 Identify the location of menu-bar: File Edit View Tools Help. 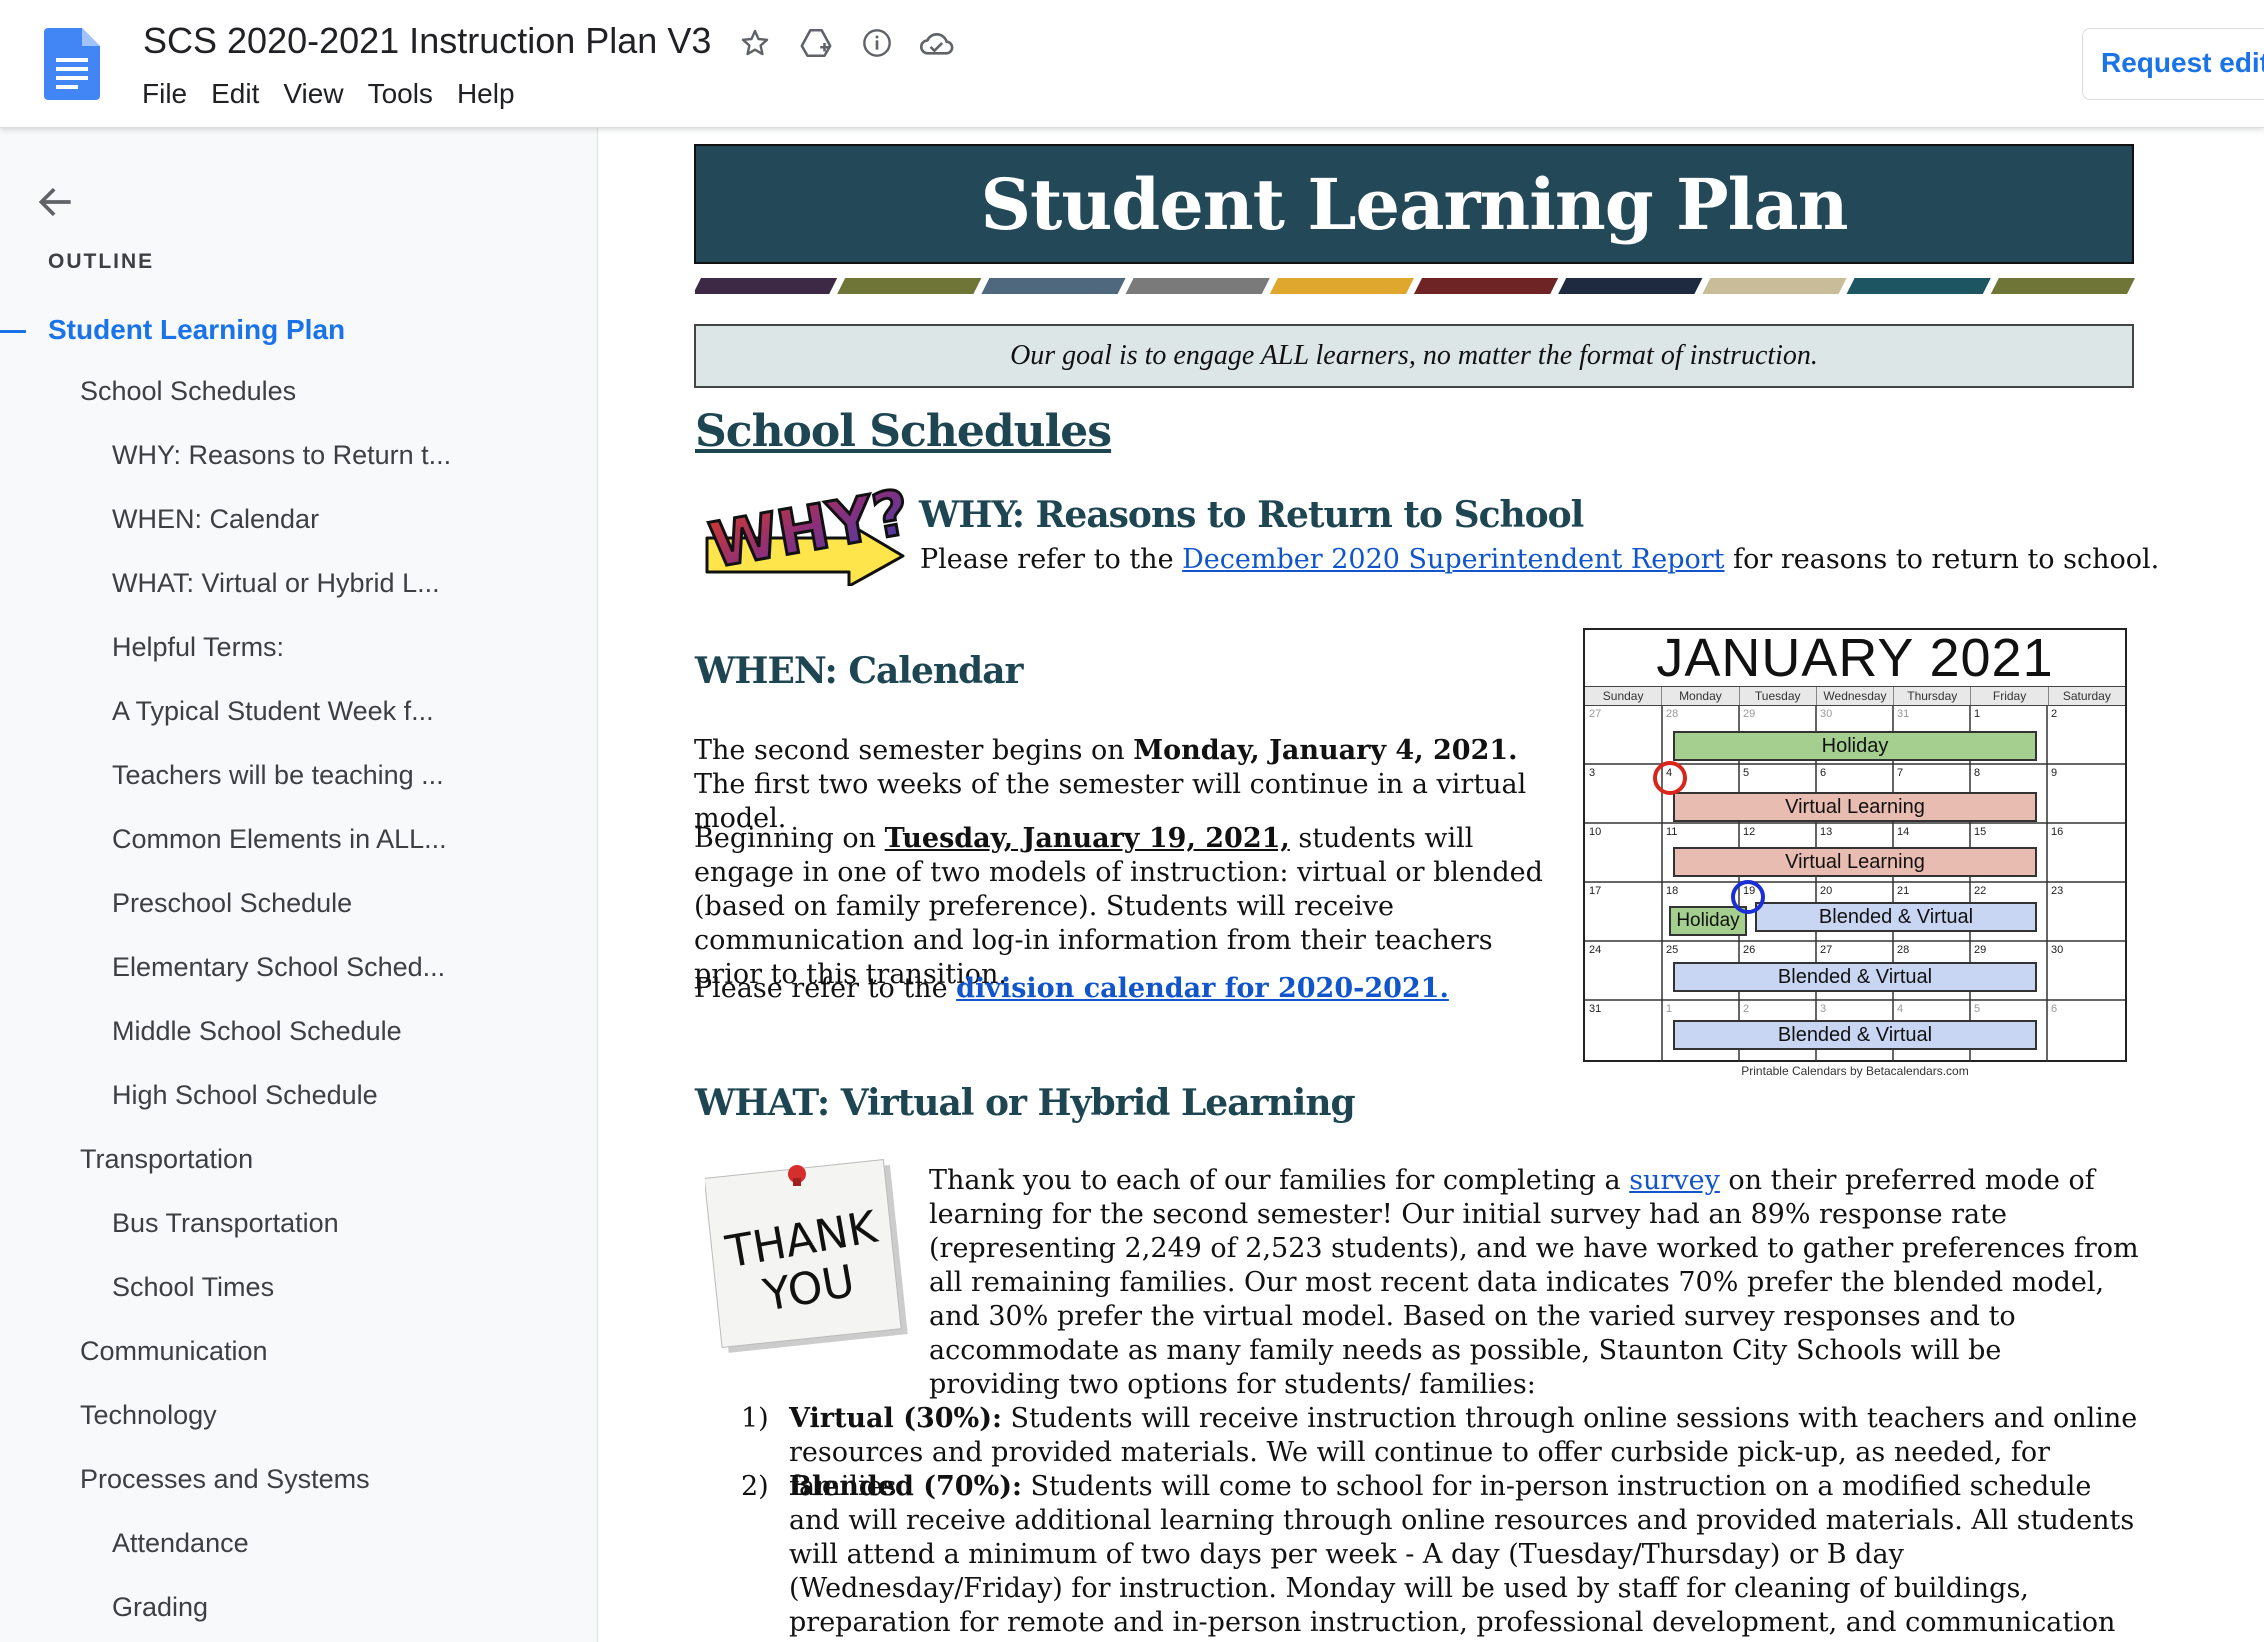
(328, 94).